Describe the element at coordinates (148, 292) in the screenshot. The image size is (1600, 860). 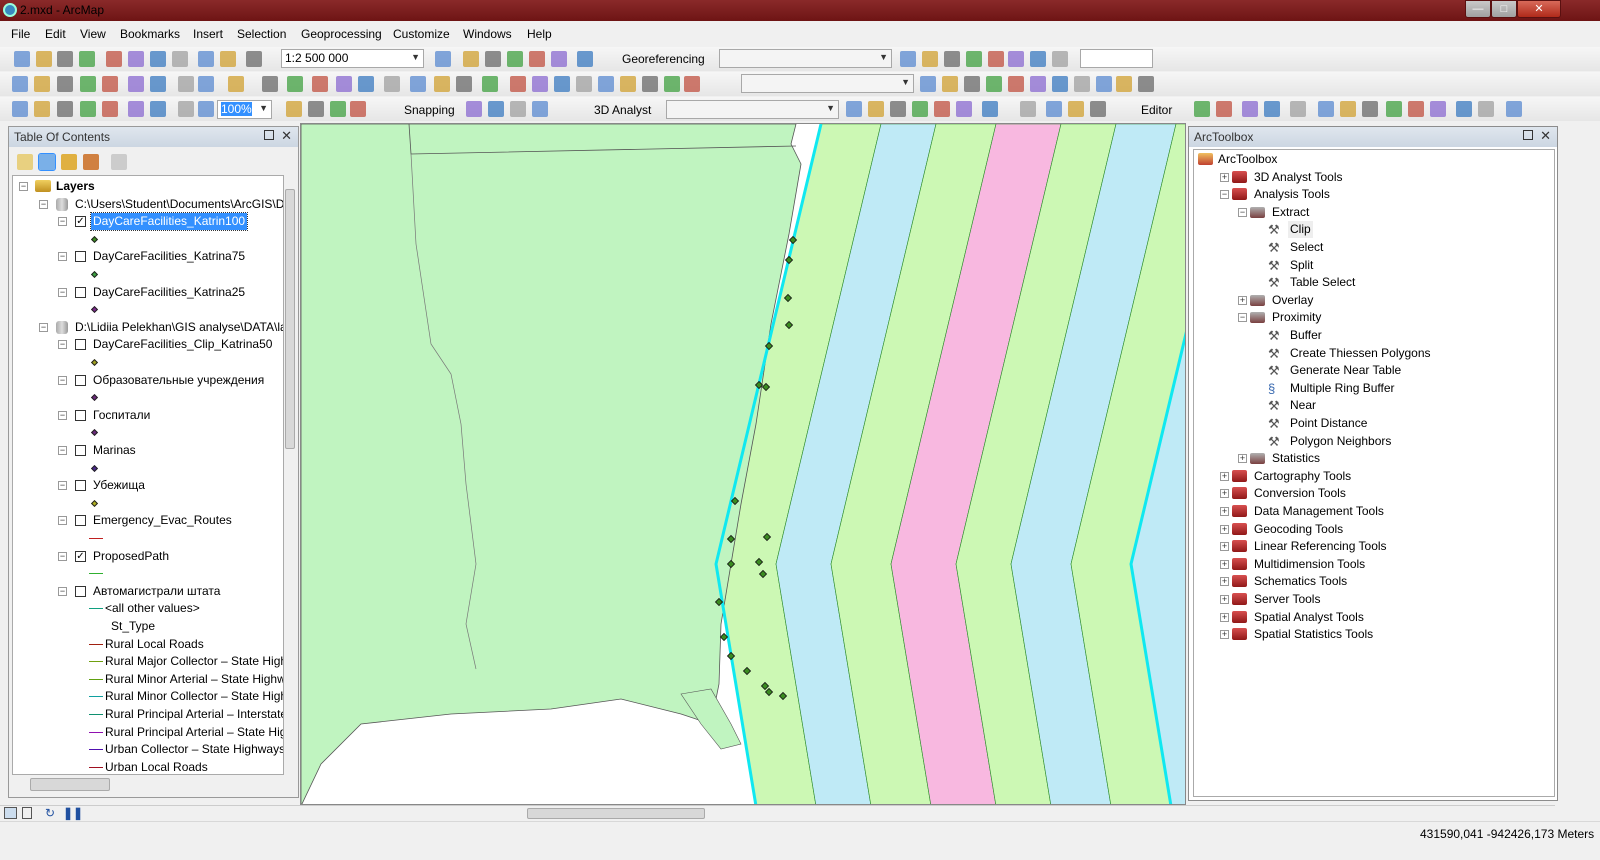
I see `toc-item: − DayCareFacilities_Katrina25` at that location.